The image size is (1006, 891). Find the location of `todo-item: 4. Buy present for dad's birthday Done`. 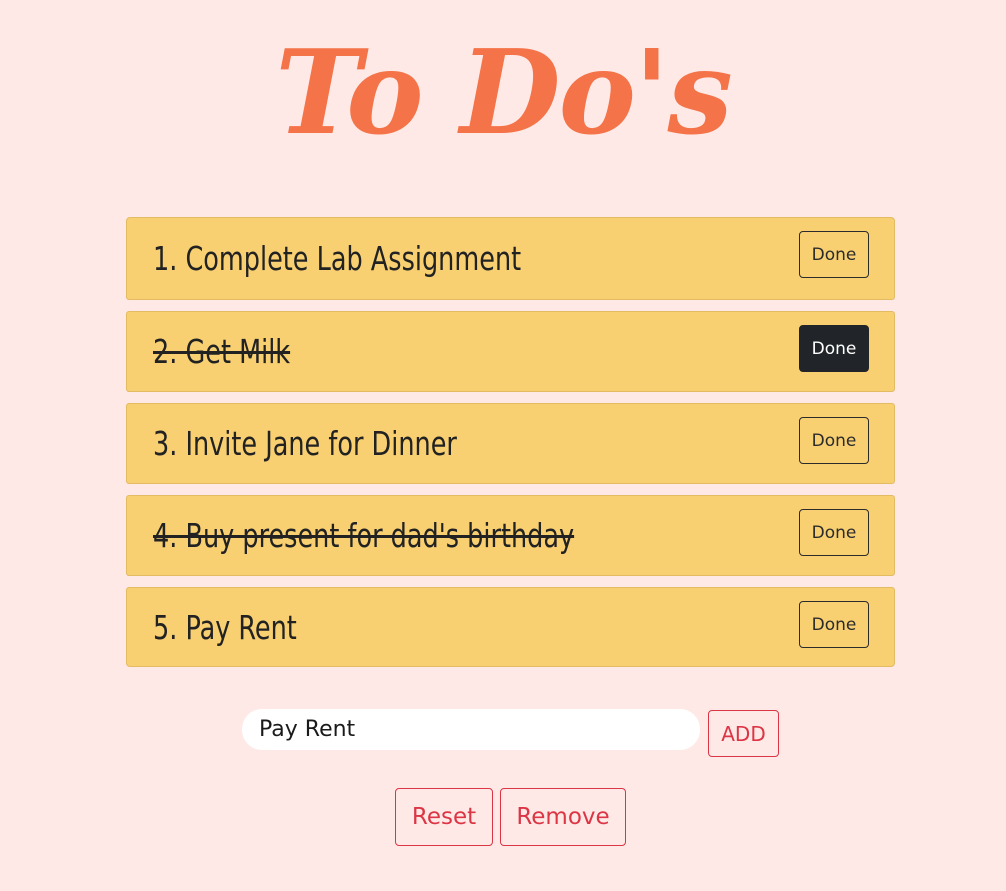

todo-item: 4. Buy present for dad's birthday Done is located at coordinates (510, 535).